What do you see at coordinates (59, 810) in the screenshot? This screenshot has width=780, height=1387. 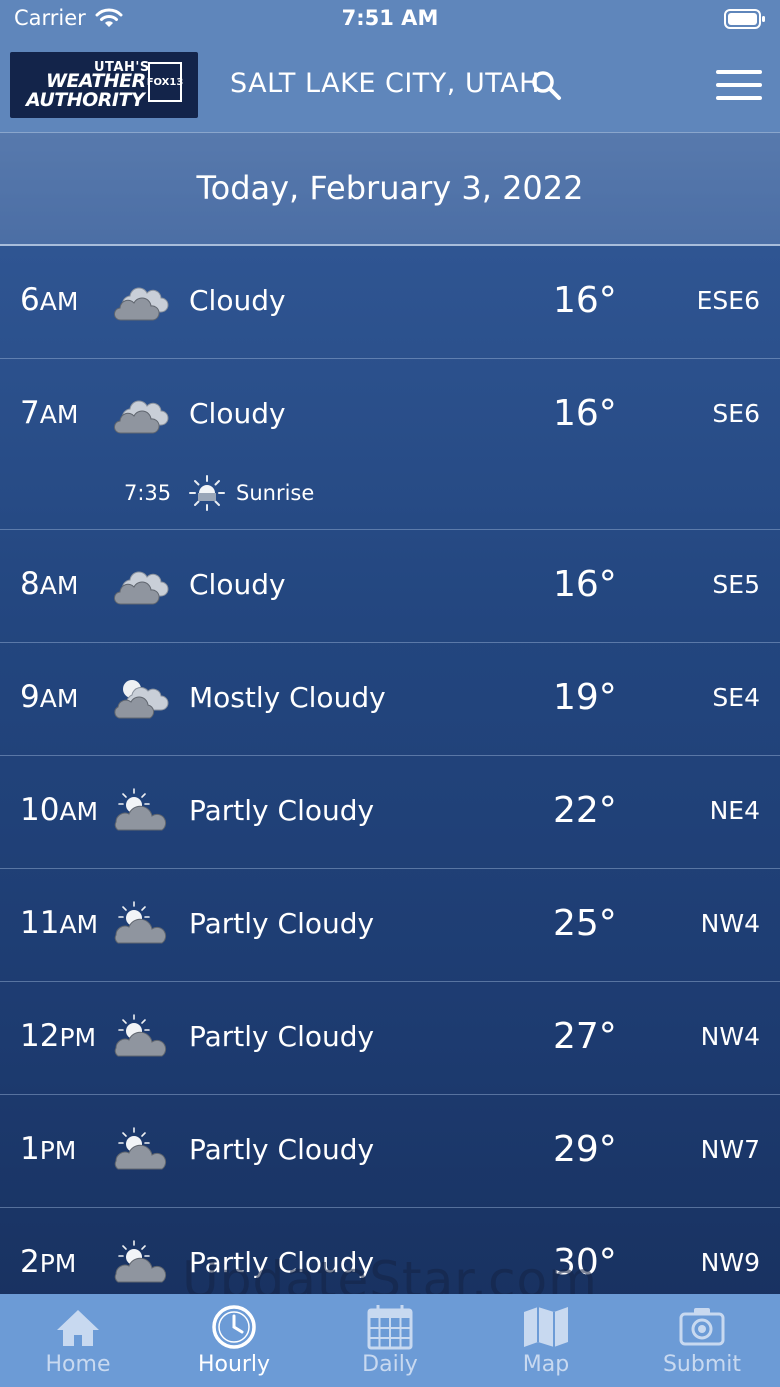 I see `hour-label: 10AM` at bounding box center [59, 810].